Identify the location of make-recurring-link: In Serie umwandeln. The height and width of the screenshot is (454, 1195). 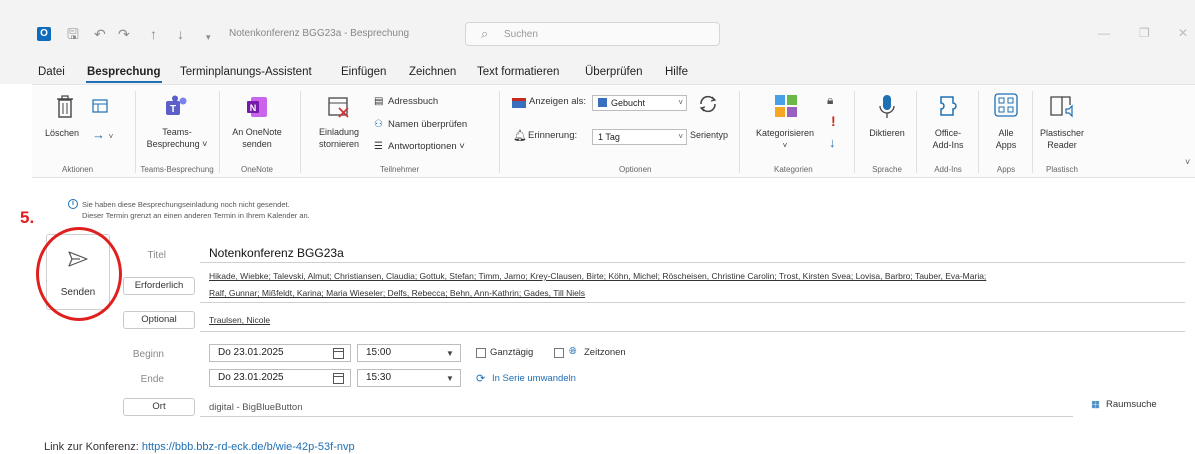
(534, 378).